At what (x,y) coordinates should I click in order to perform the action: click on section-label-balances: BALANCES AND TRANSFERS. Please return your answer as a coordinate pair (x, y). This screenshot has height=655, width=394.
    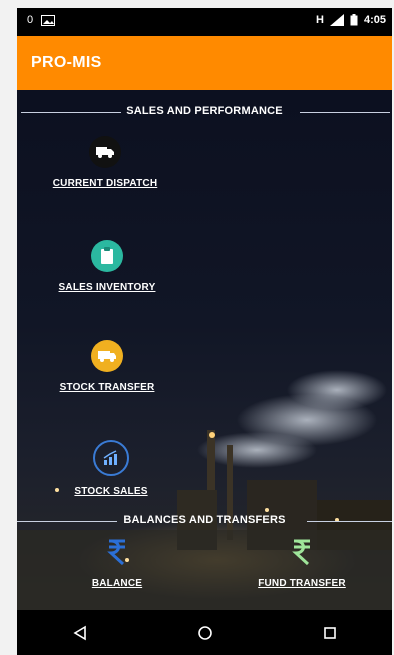
    Looking at the image, I should click on (204, 520).